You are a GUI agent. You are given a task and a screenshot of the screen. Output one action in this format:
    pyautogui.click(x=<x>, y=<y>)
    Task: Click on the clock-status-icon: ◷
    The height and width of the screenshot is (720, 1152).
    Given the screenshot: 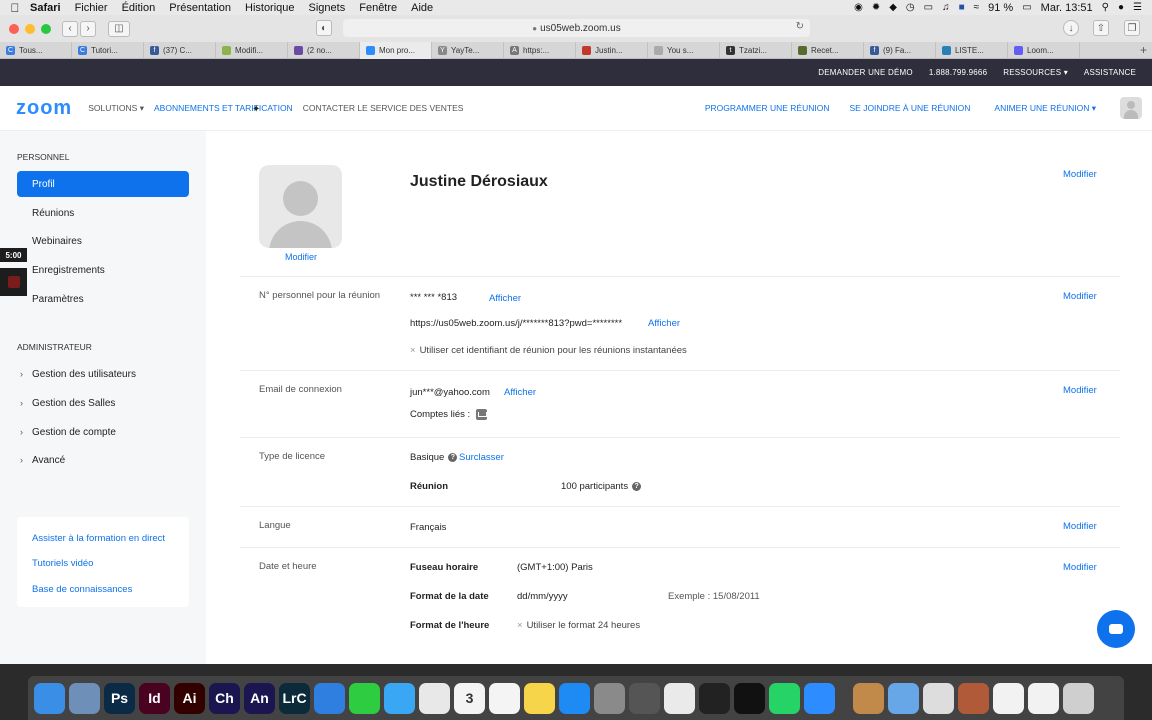 What is the action you would take?
    pyautogui.click(x=910, y=7)
    